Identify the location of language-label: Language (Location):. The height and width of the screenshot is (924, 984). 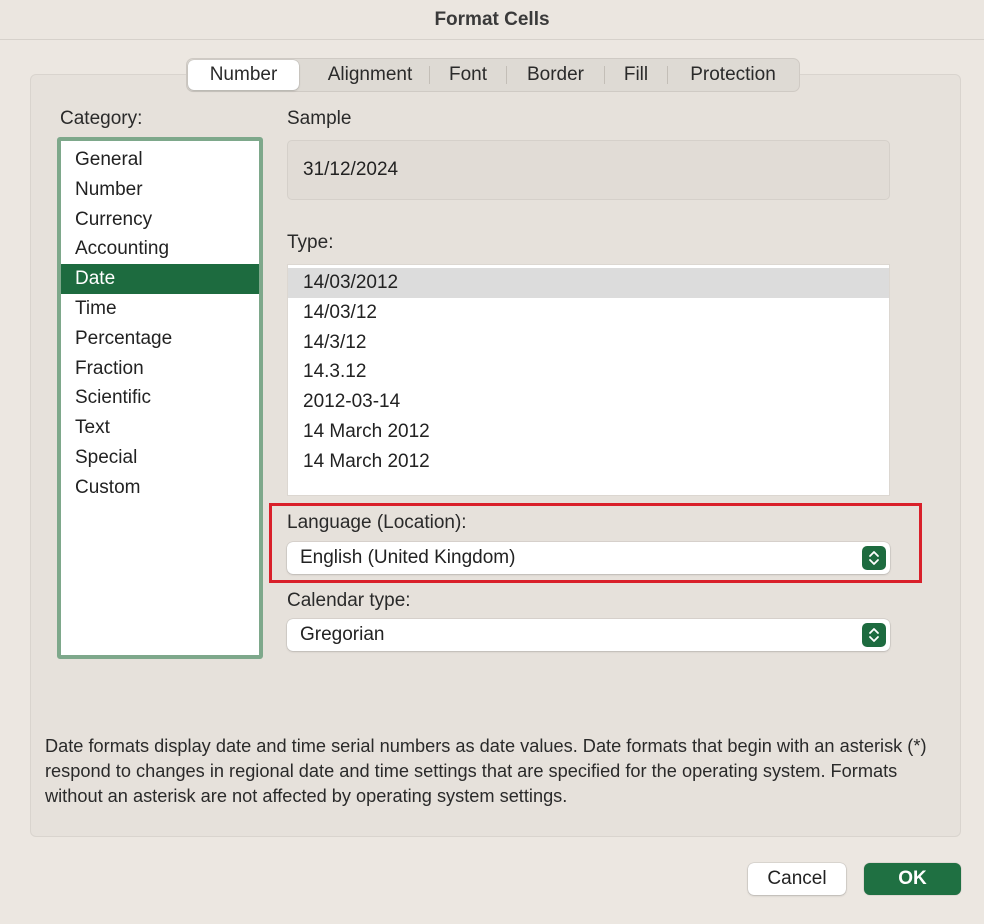
(377, 523).